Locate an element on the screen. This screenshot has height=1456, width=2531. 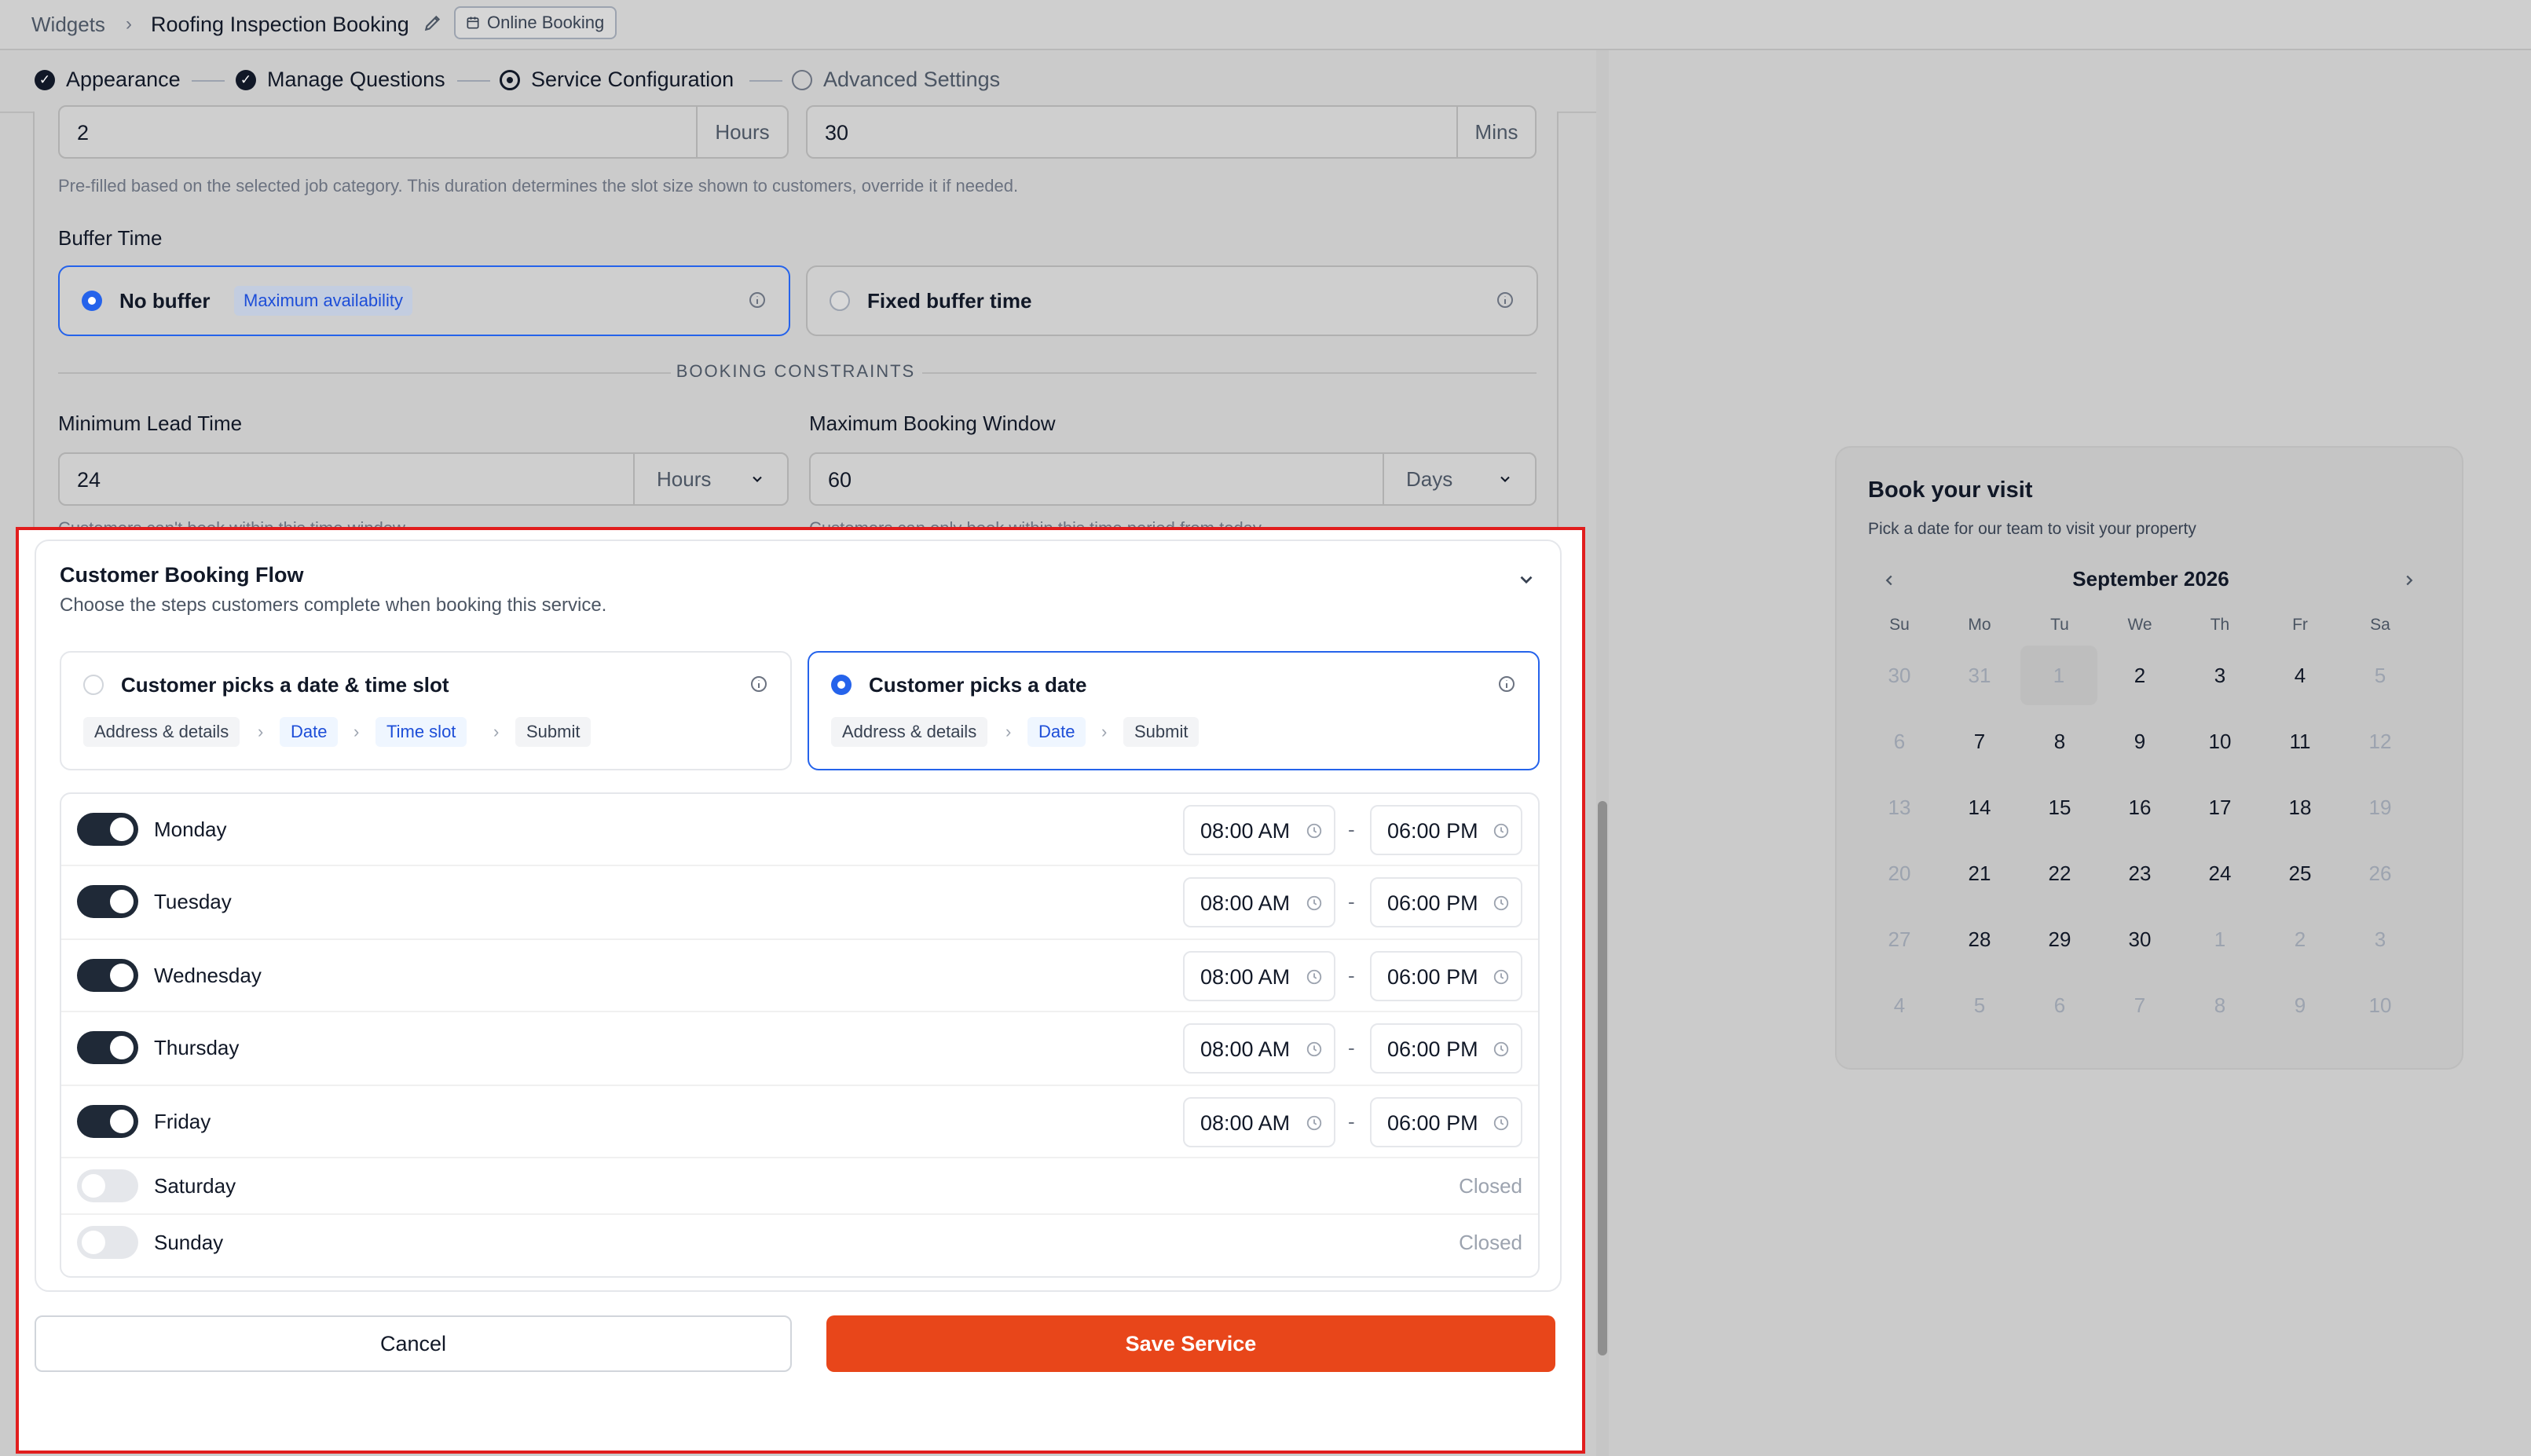
save-service-button: Save Service is located at coordinates (1190, 1343).